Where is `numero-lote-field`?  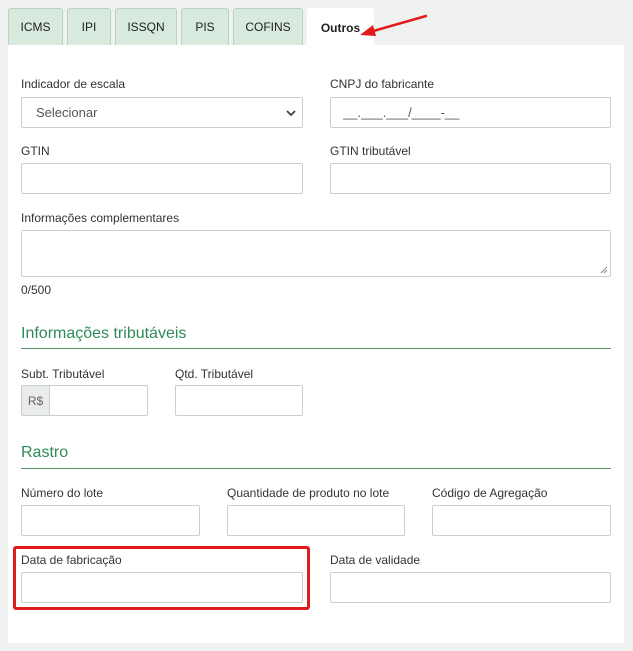 numero-lote-field is located at coordinates (110, 520).